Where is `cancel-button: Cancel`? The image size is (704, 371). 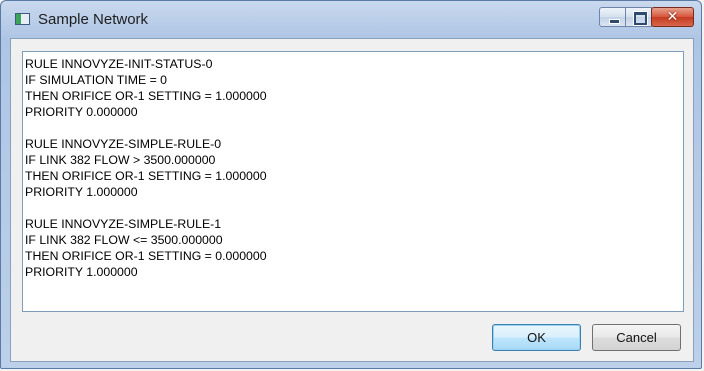 cancel-button: Cancel is located at coordinates (636, 337).